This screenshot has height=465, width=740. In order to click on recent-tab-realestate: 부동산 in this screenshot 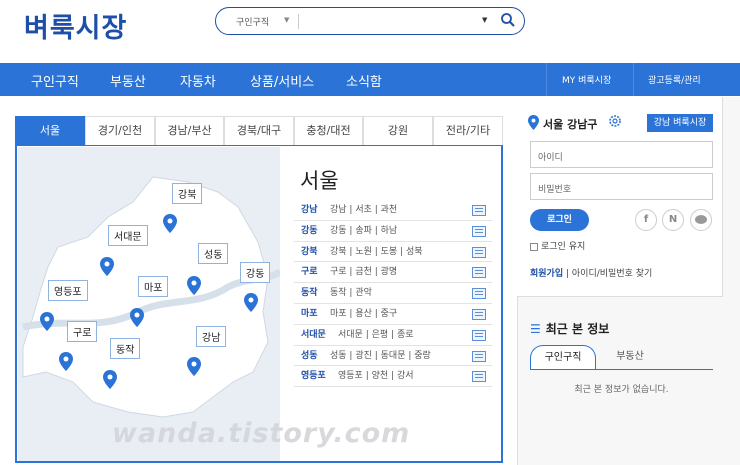, I will do `click(630, 357)`.